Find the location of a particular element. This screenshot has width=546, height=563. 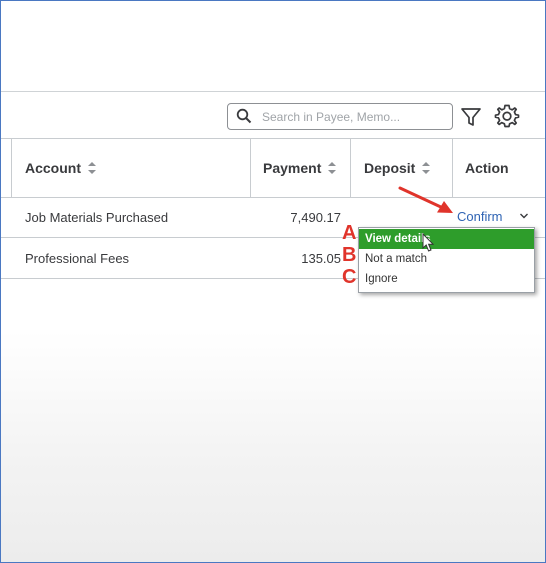

annotation-letter-c: C is located at coordinates (349, 277).